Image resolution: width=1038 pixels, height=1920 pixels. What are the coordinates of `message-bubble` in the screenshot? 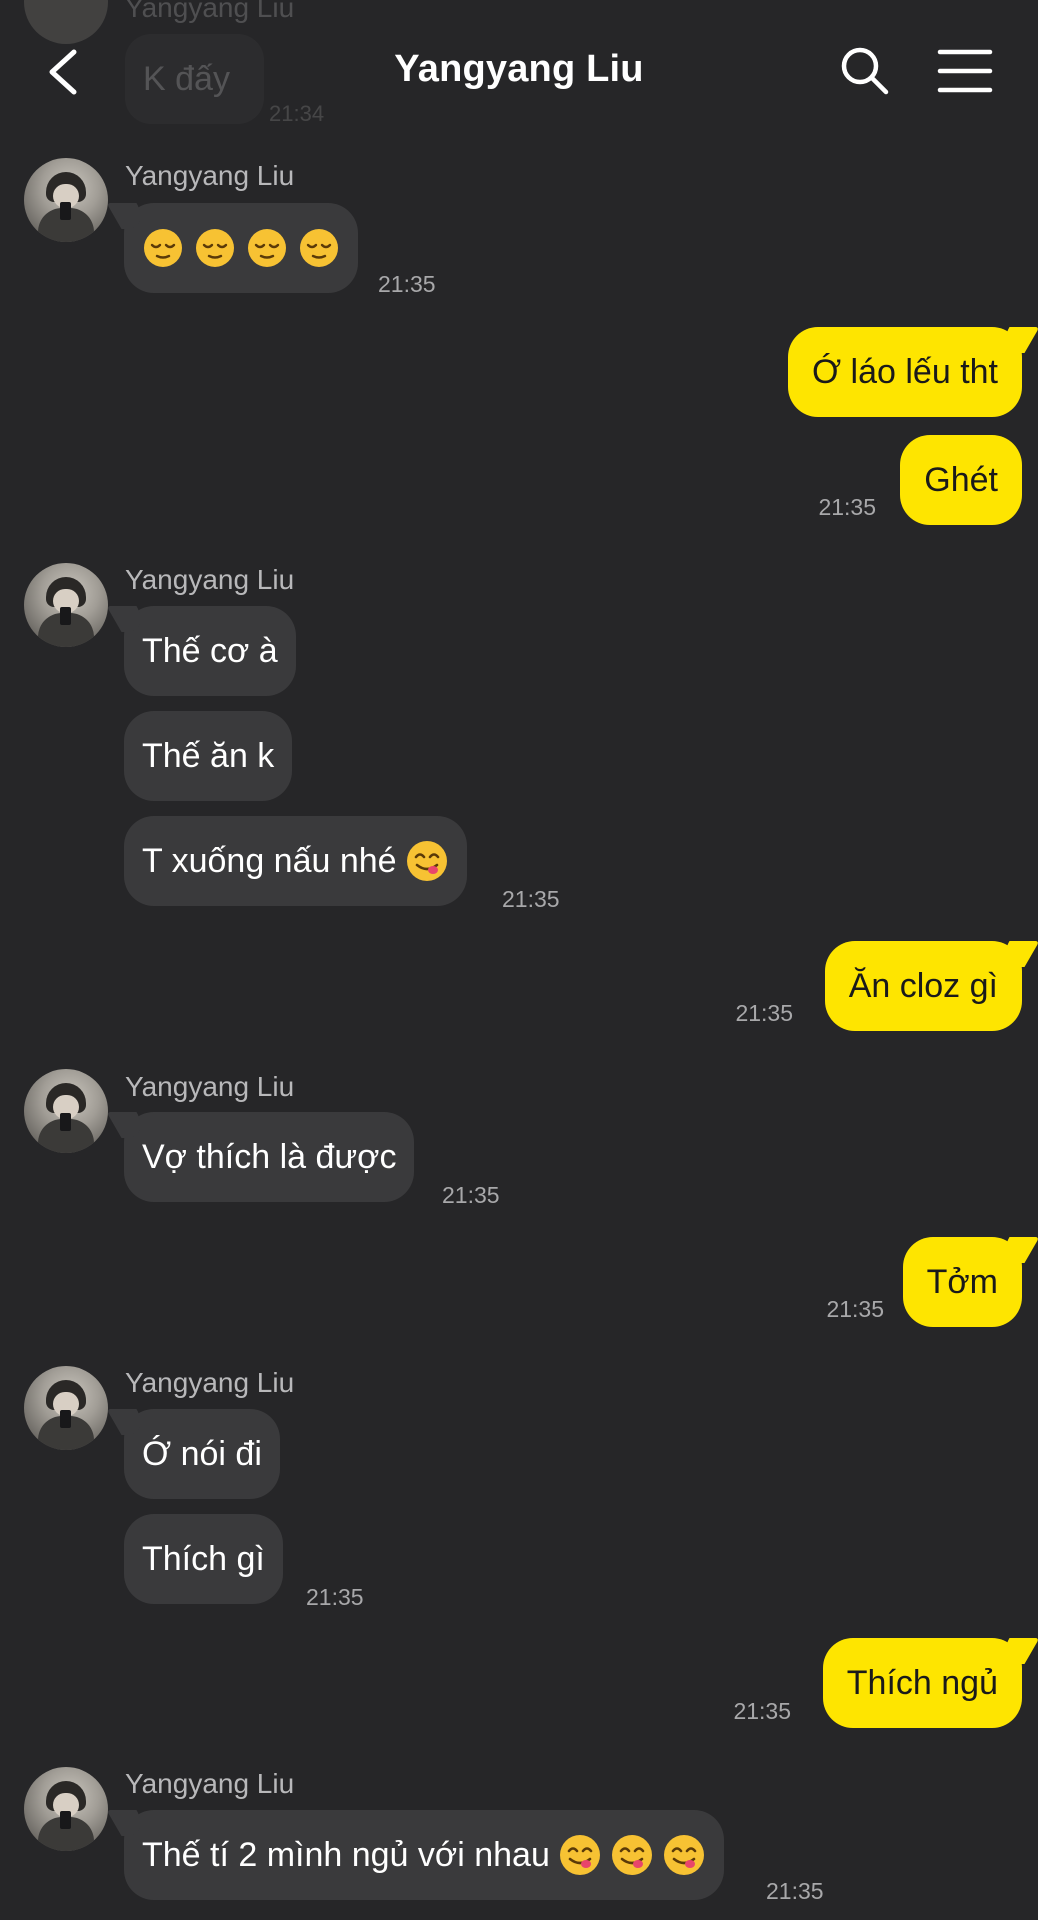 It's located at (241, 248).